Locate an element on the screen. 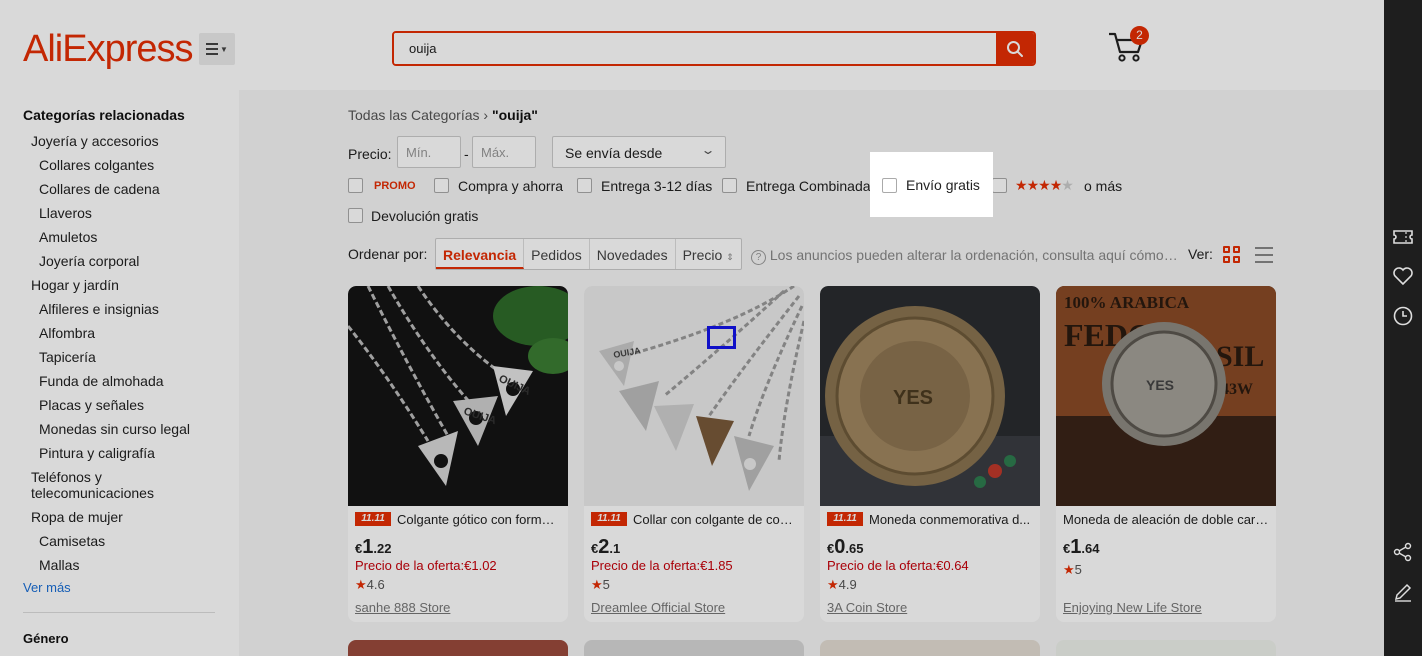 This screenshot has height=656, width=1422. price-label: Precio: is located at coordinates (370, 154).